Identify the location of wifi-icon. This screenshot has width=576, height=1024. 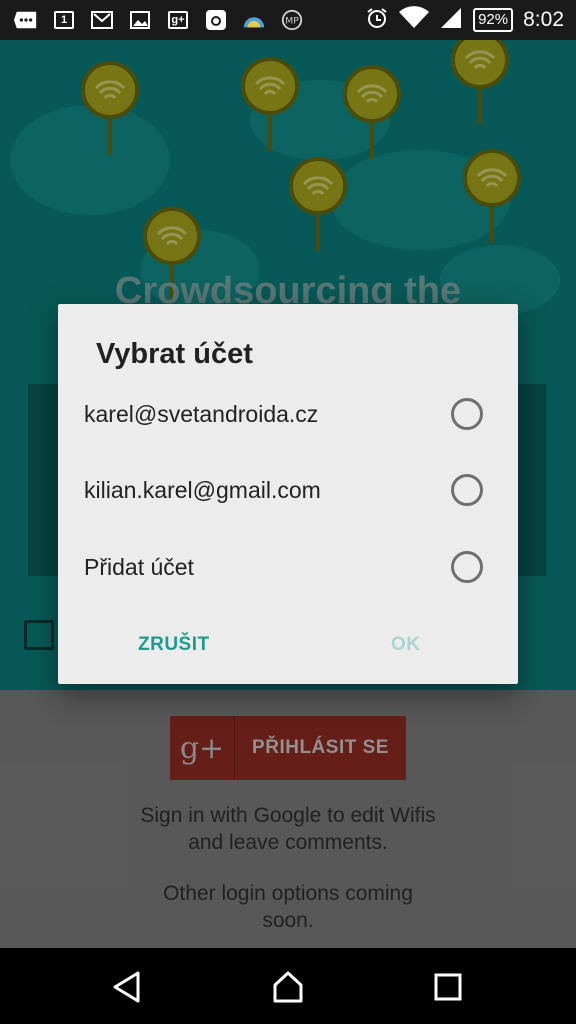
(414, 20).